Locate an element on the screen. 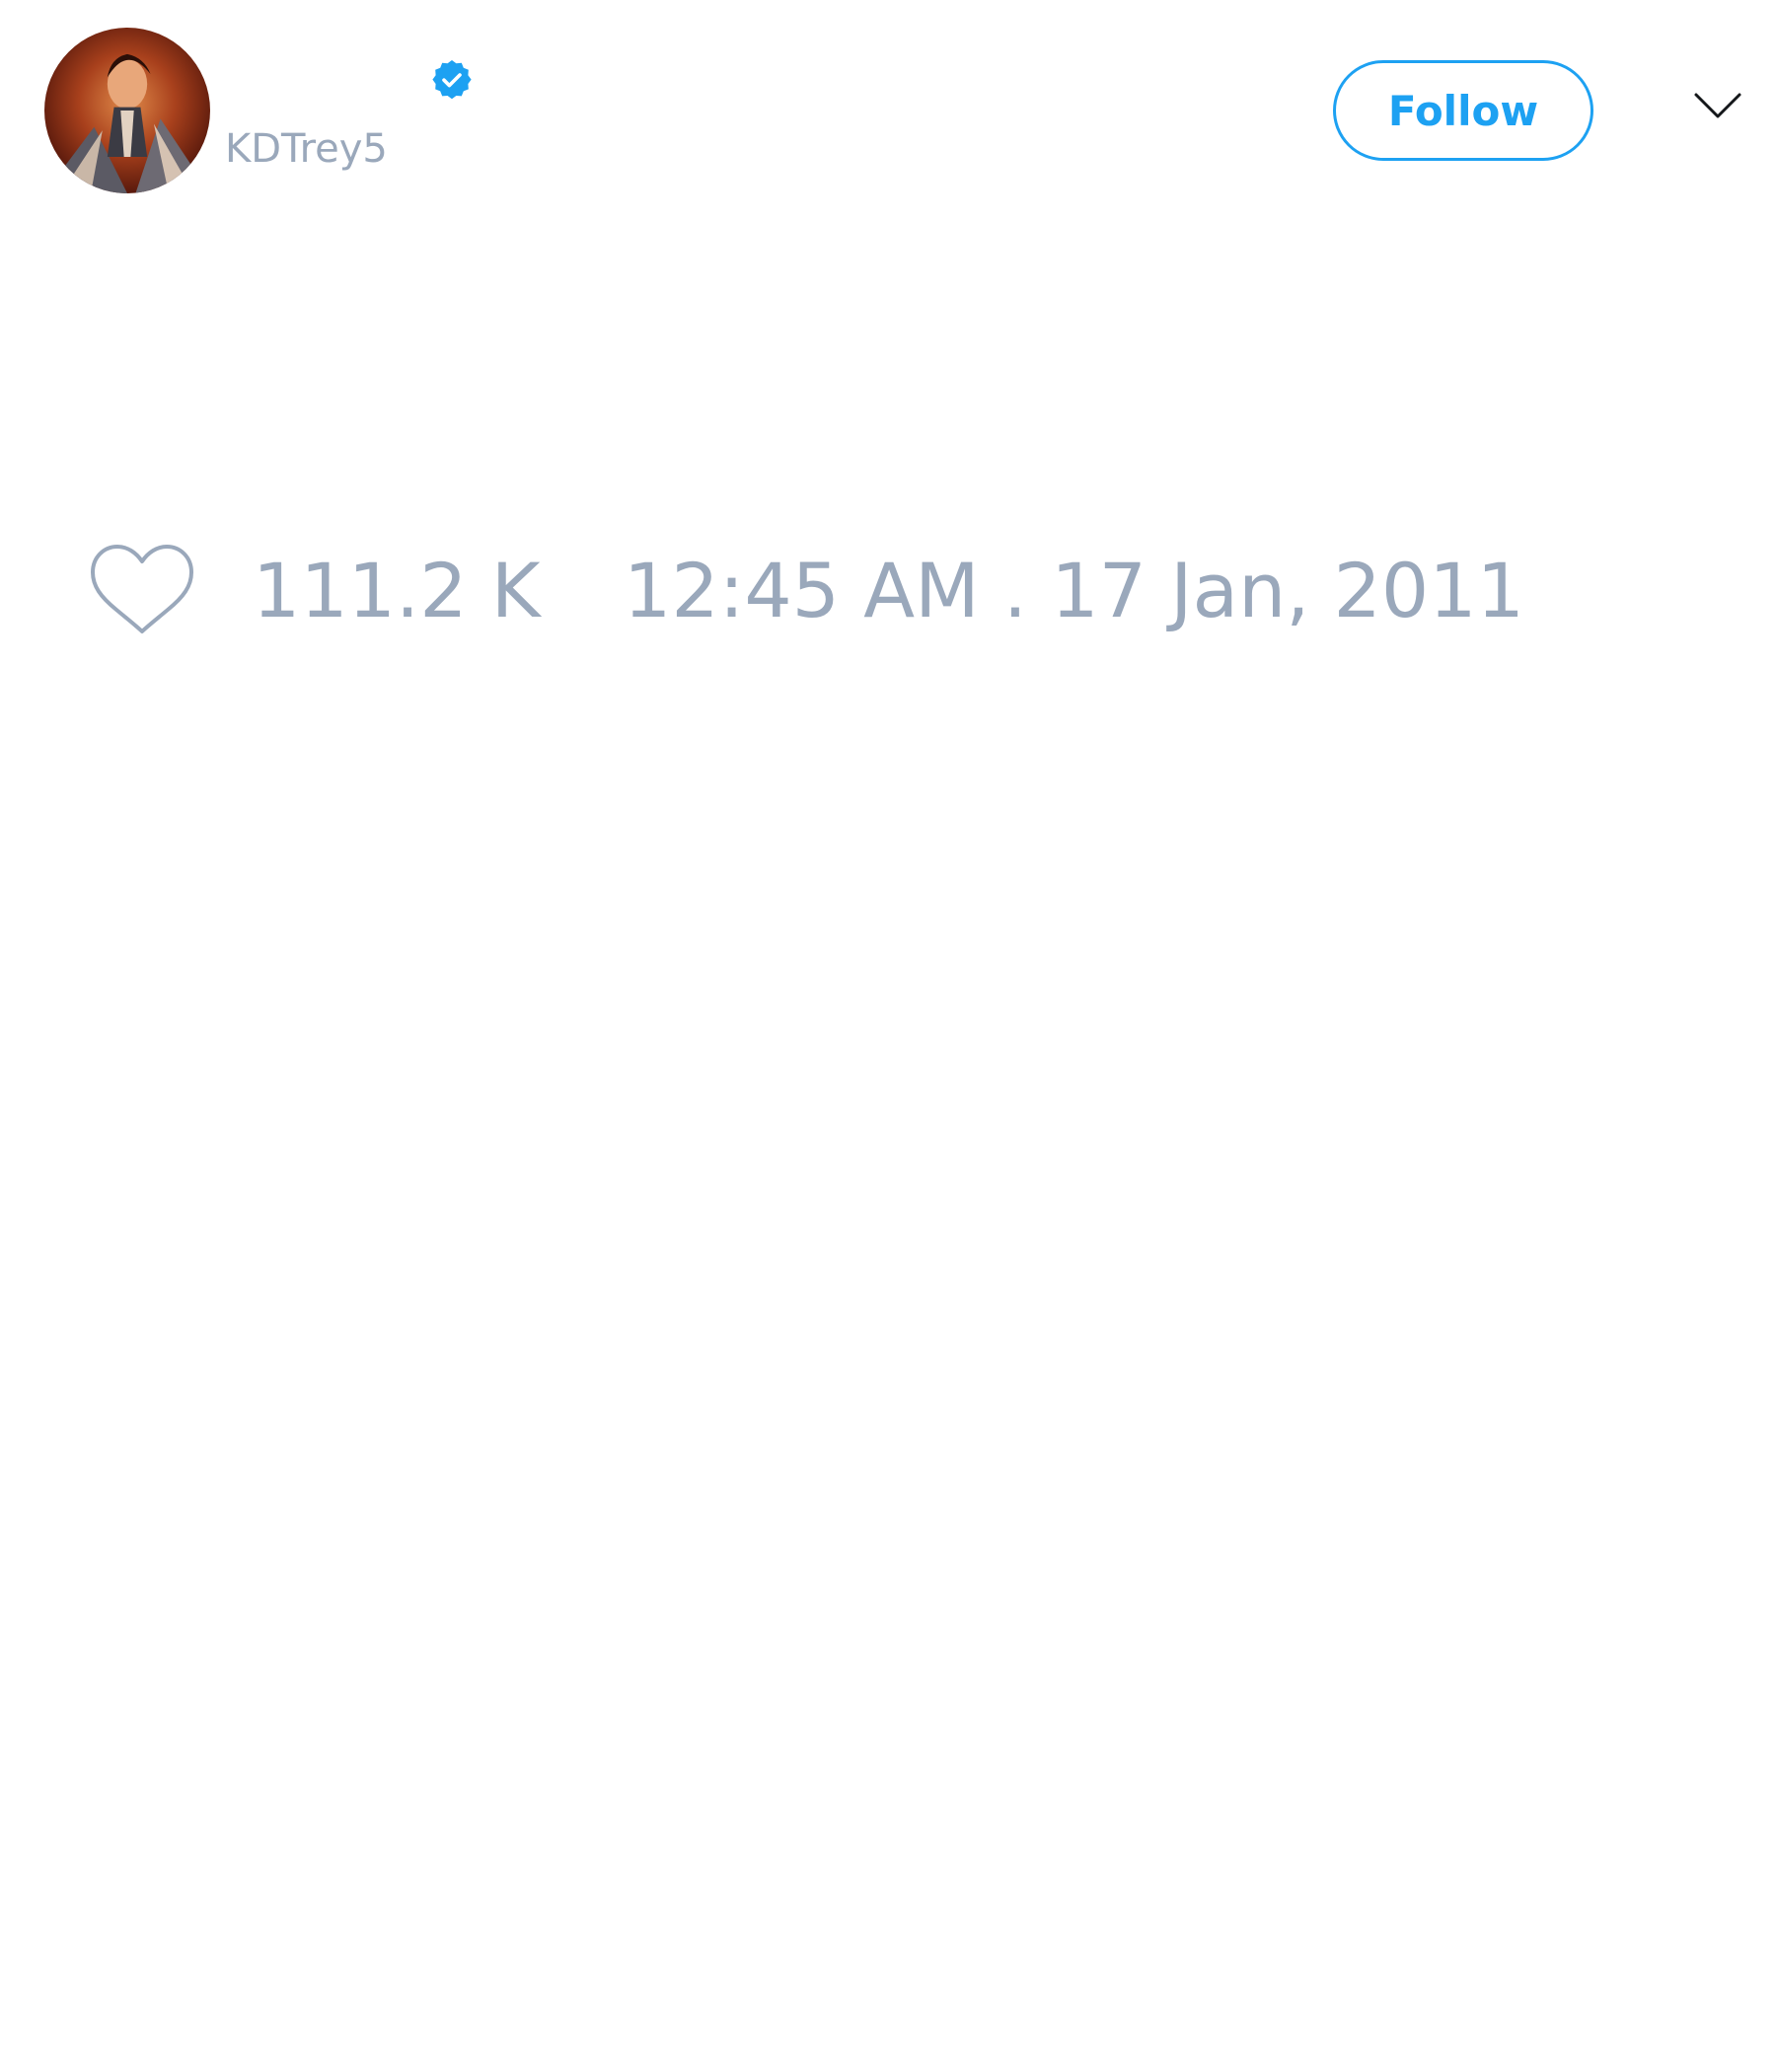 The width and height of the screenshot is (1776, 2072). tweet-timestamp: 12:45 AM . 17 Jan, 2011 is located at coordinates (1074, 591).